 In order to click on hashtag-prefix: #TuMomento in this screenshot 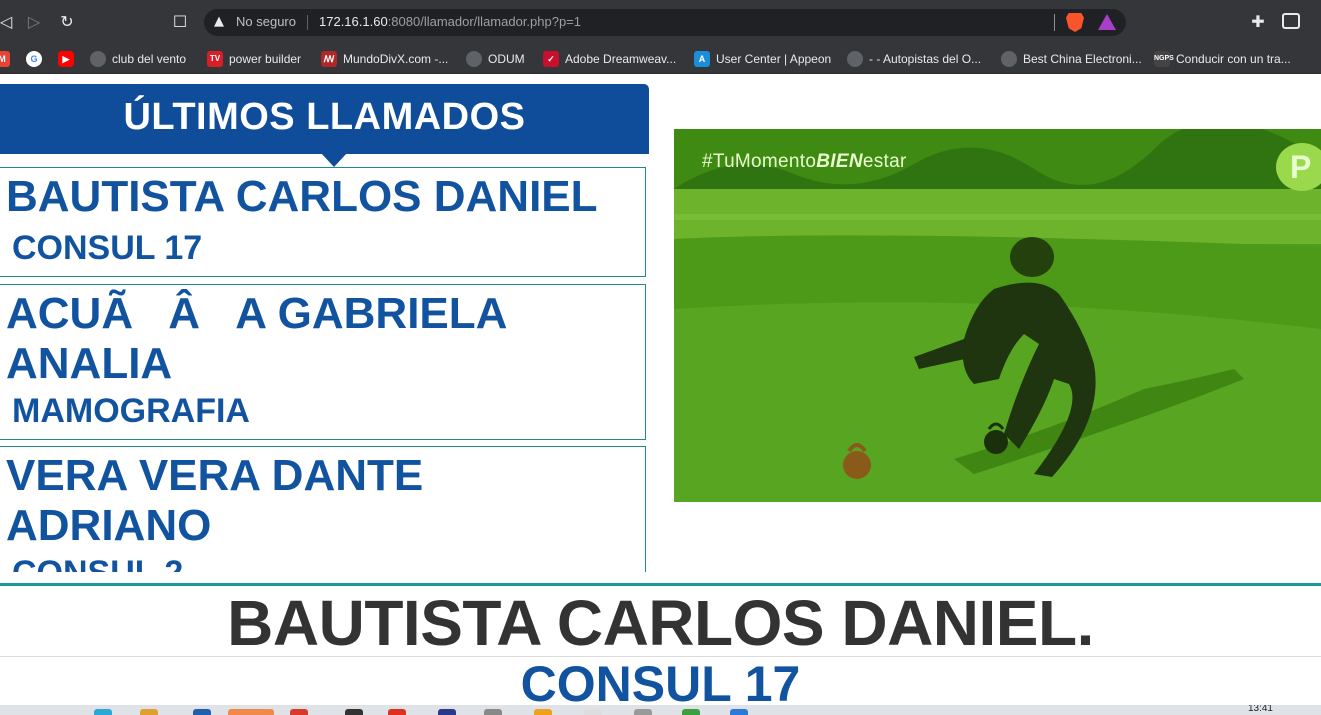, I will do `click(759, 161)`.